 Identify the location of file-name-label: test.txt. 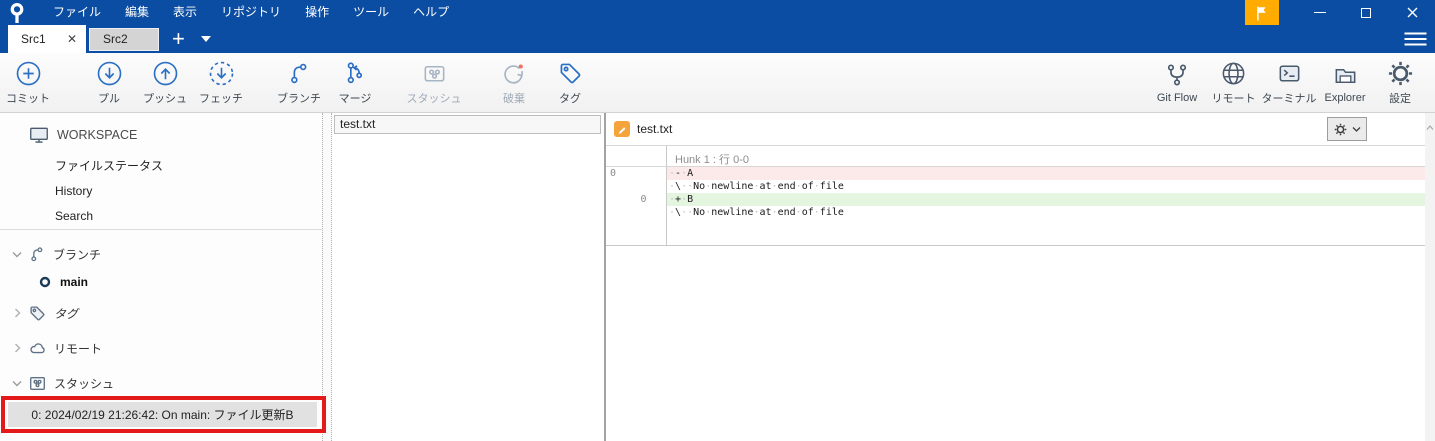
(358, 124).